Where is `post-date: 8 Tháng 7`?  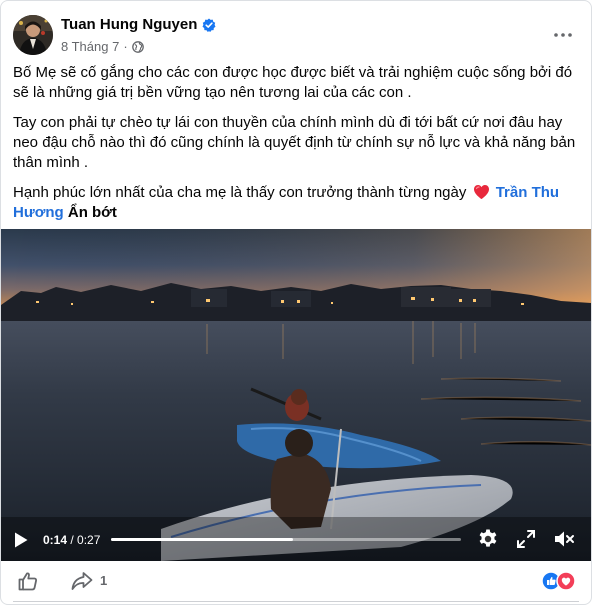 post-date: 8 Tháng 7 is located at coordinates (90, 46).